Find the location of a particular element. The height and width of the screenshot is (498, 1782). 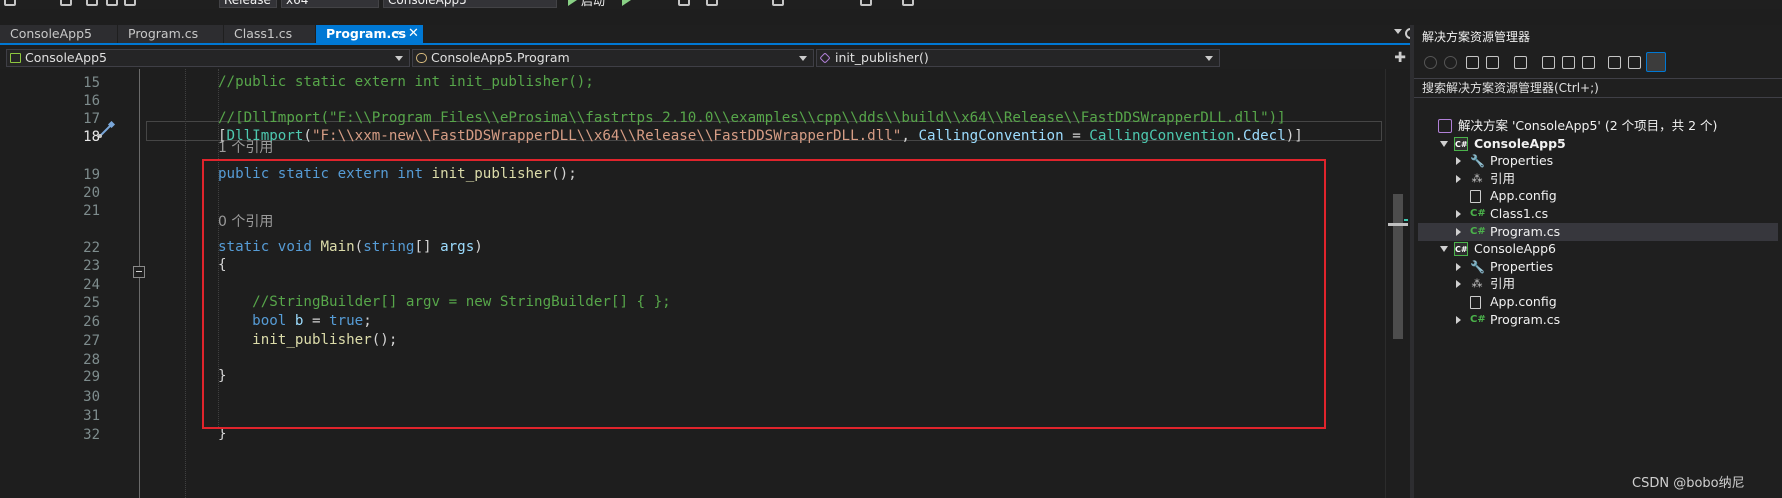

scrollbar-thumb is located at coordinates (1398, 266).